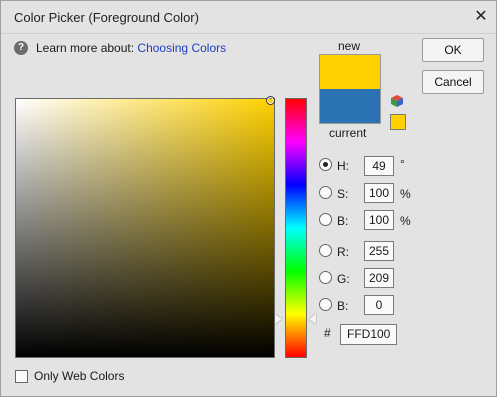 The image size is (497, 397). What do you see at coordinates (327, 333) in the screenshot?
I see `hex-prefix: #` at bounding box center [327, 333].